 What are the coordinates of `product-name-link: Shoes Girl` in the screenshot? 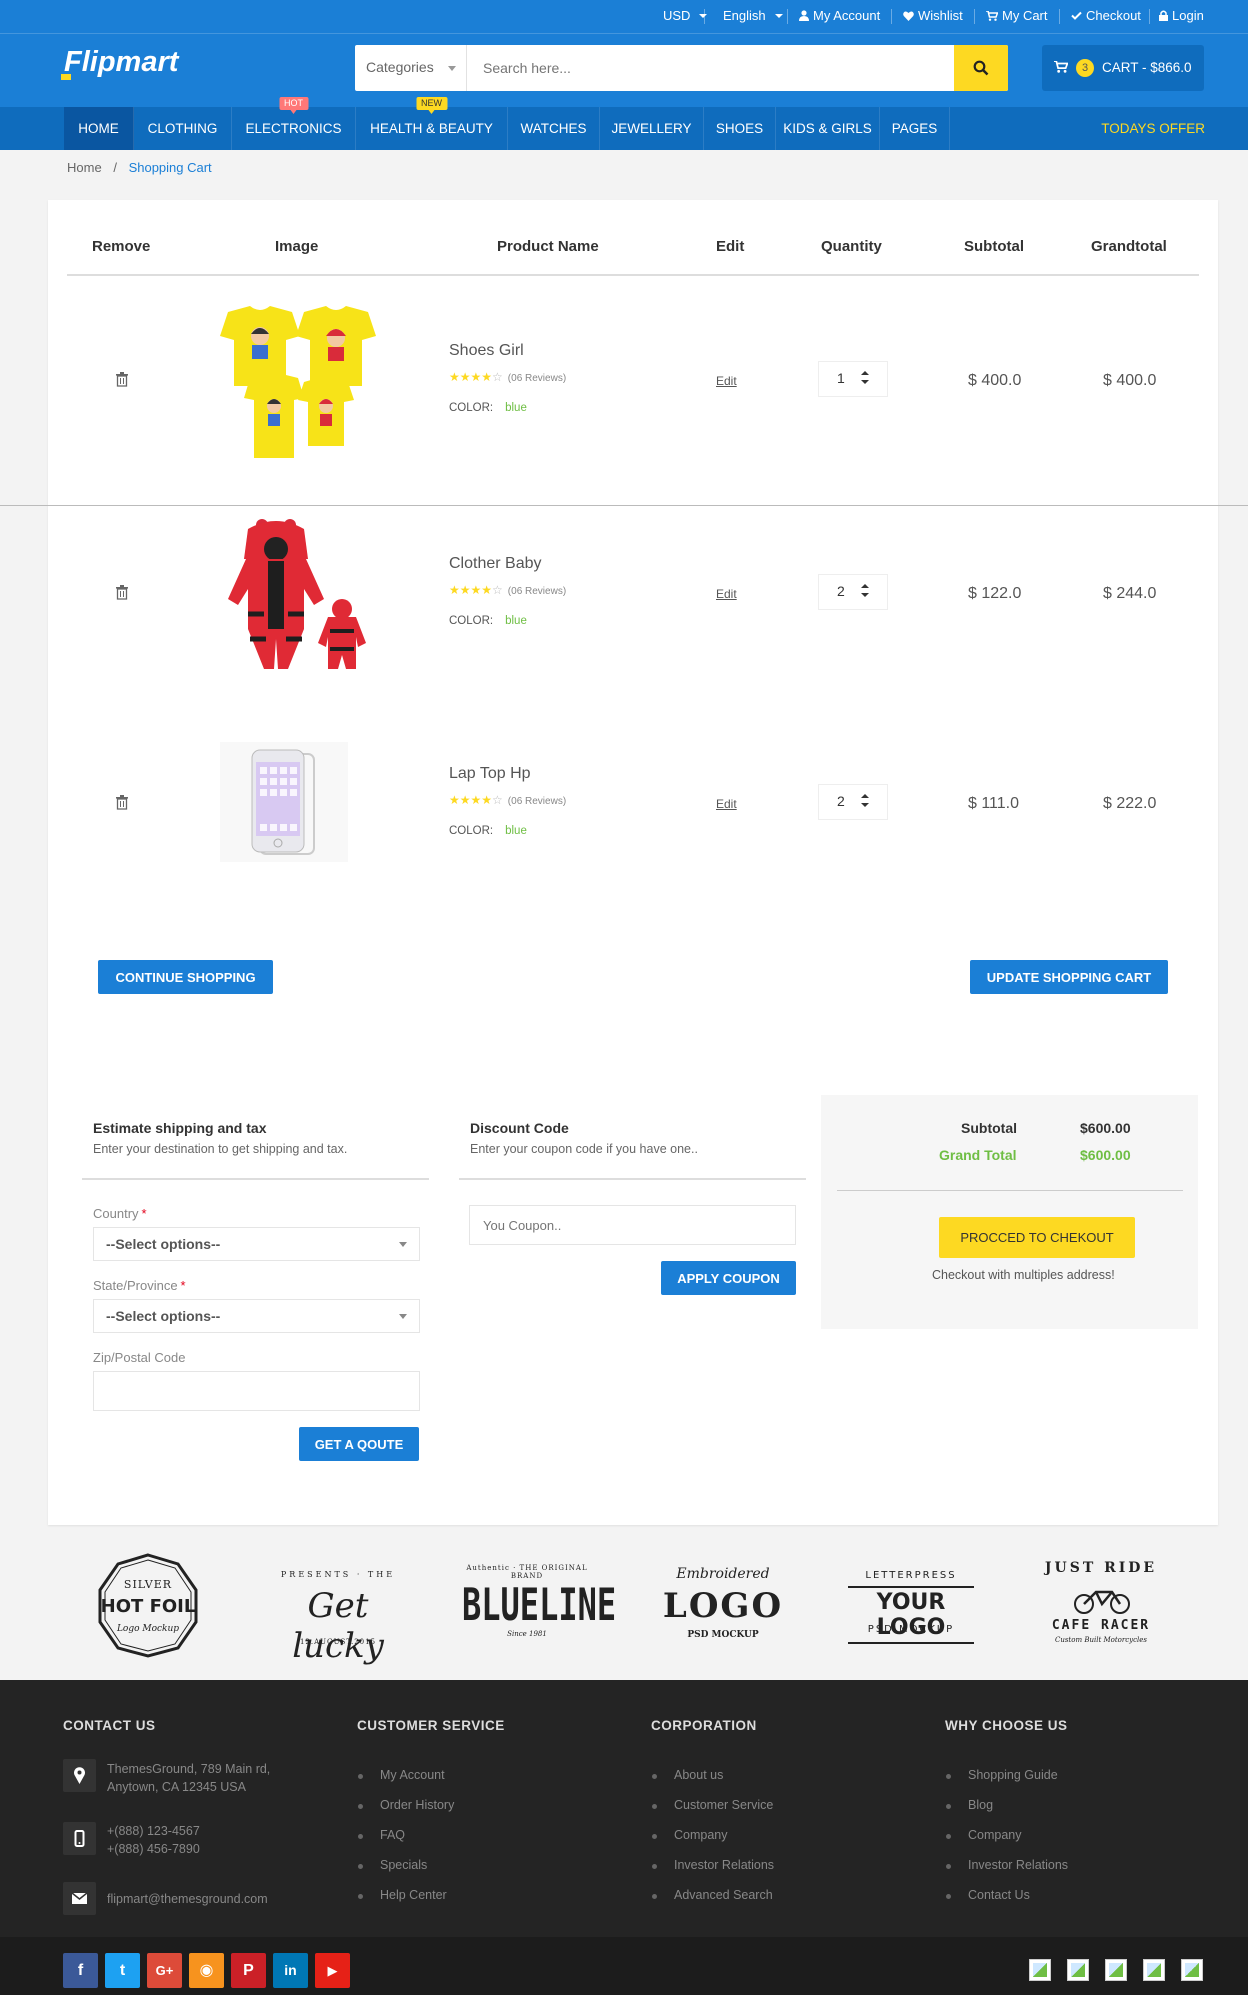 It's located at (486, 351).